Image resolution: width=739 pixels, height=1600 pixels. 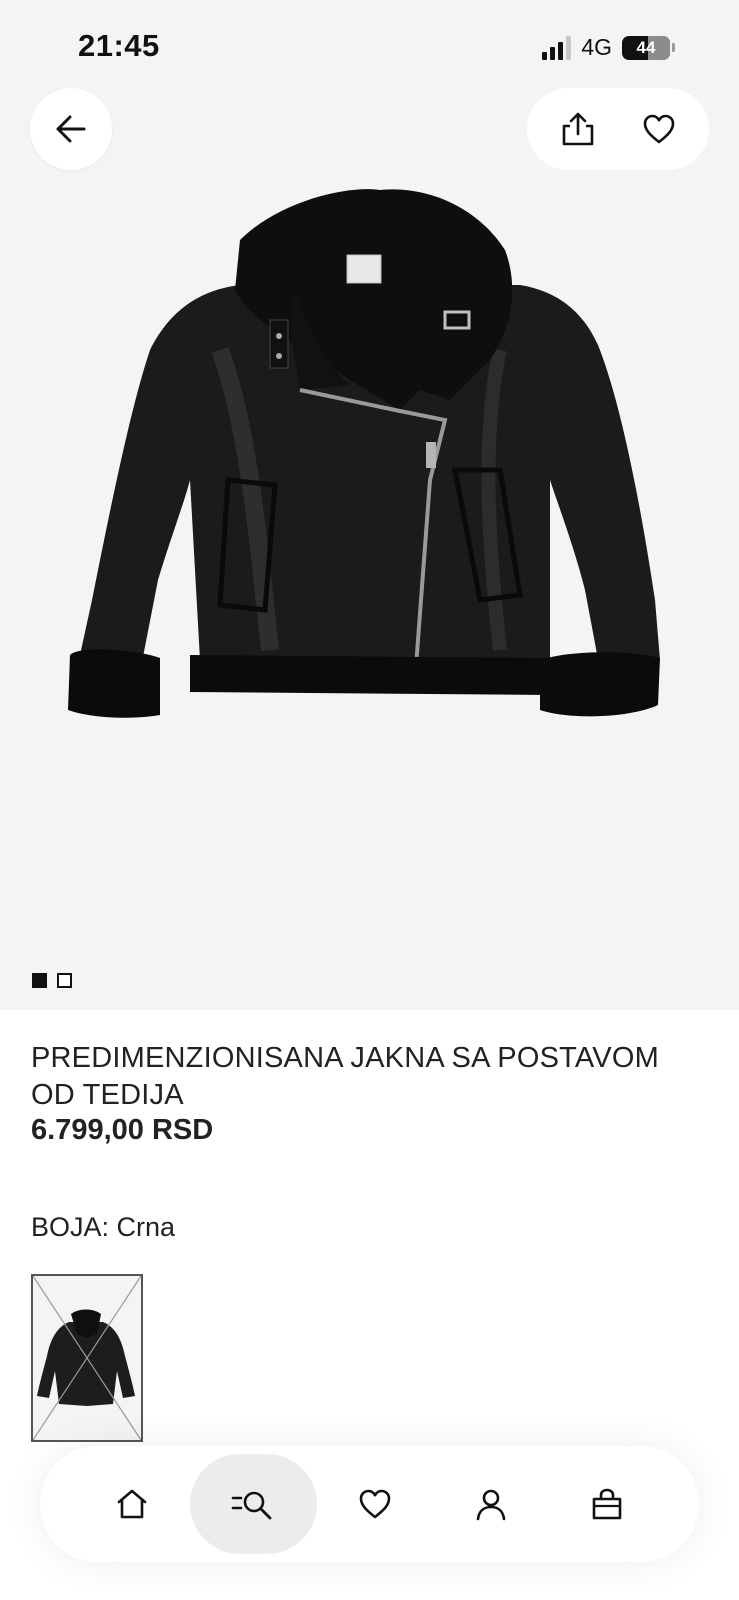 I want to click on nav-home, so click(x=132, y=1504).